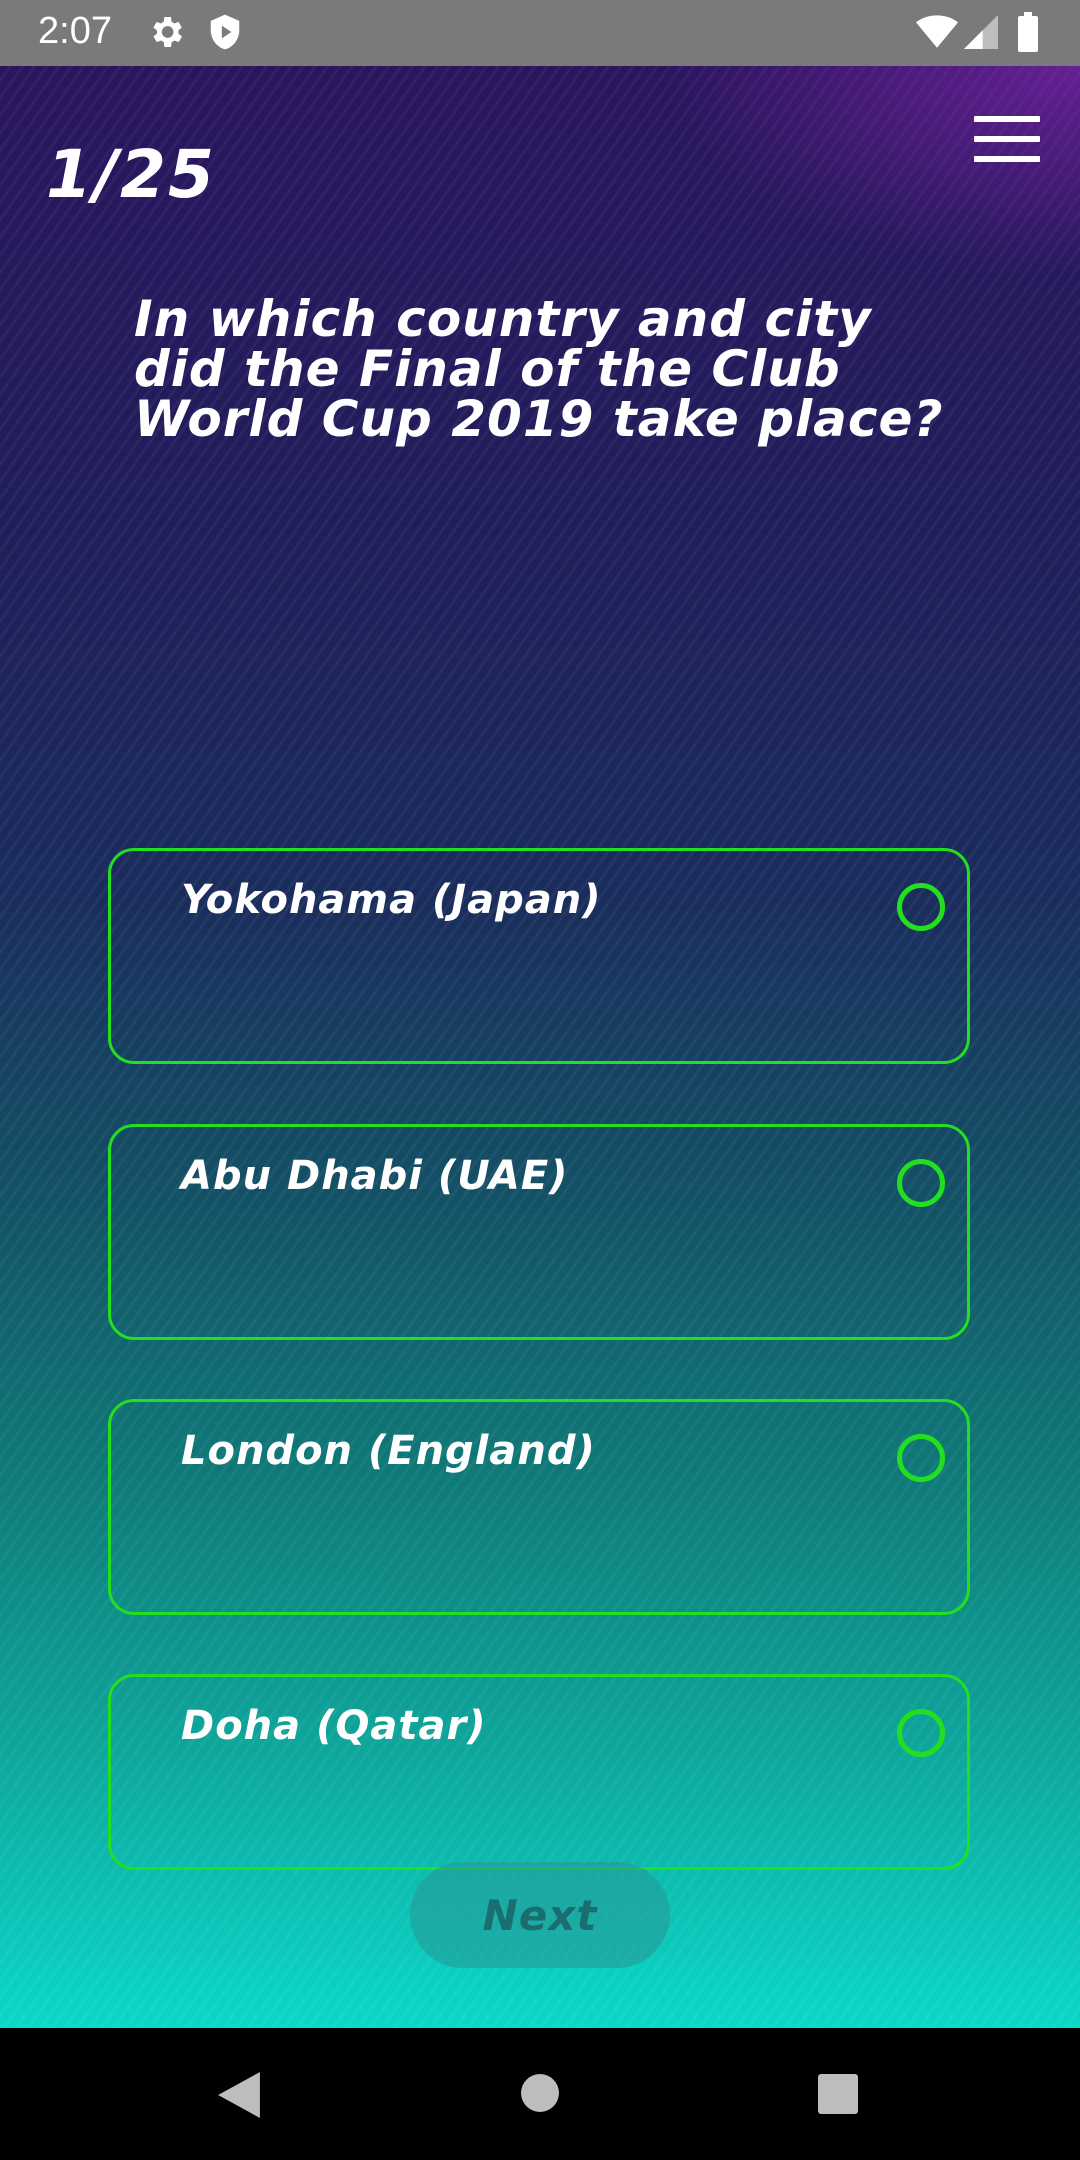 This screenshot has width=1080, height=2160. Describe the element at coordinates (540, 33) in the screenshot. I see `status-bar: 2:07` at that location.